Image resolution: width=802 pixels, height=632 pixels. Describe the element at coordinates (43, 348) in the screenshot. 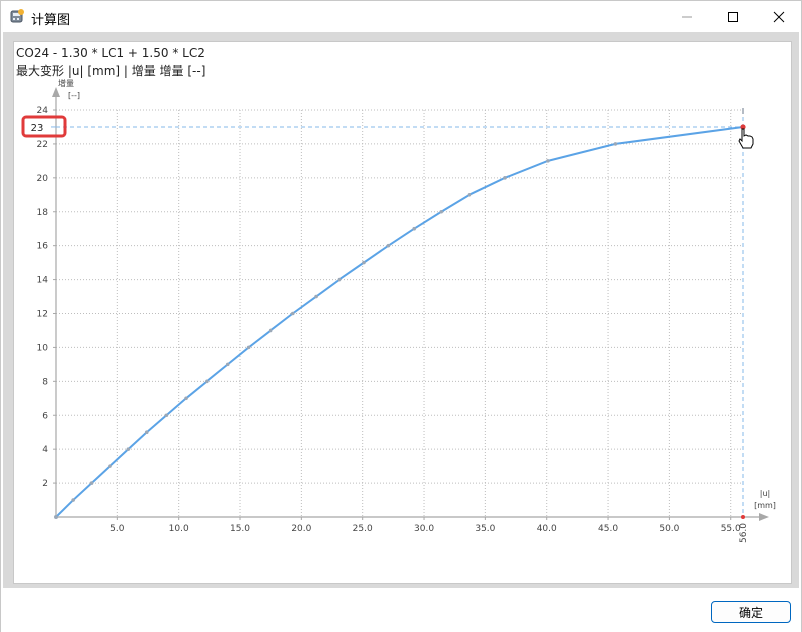

I see `y-tick-label: 10` at that location.